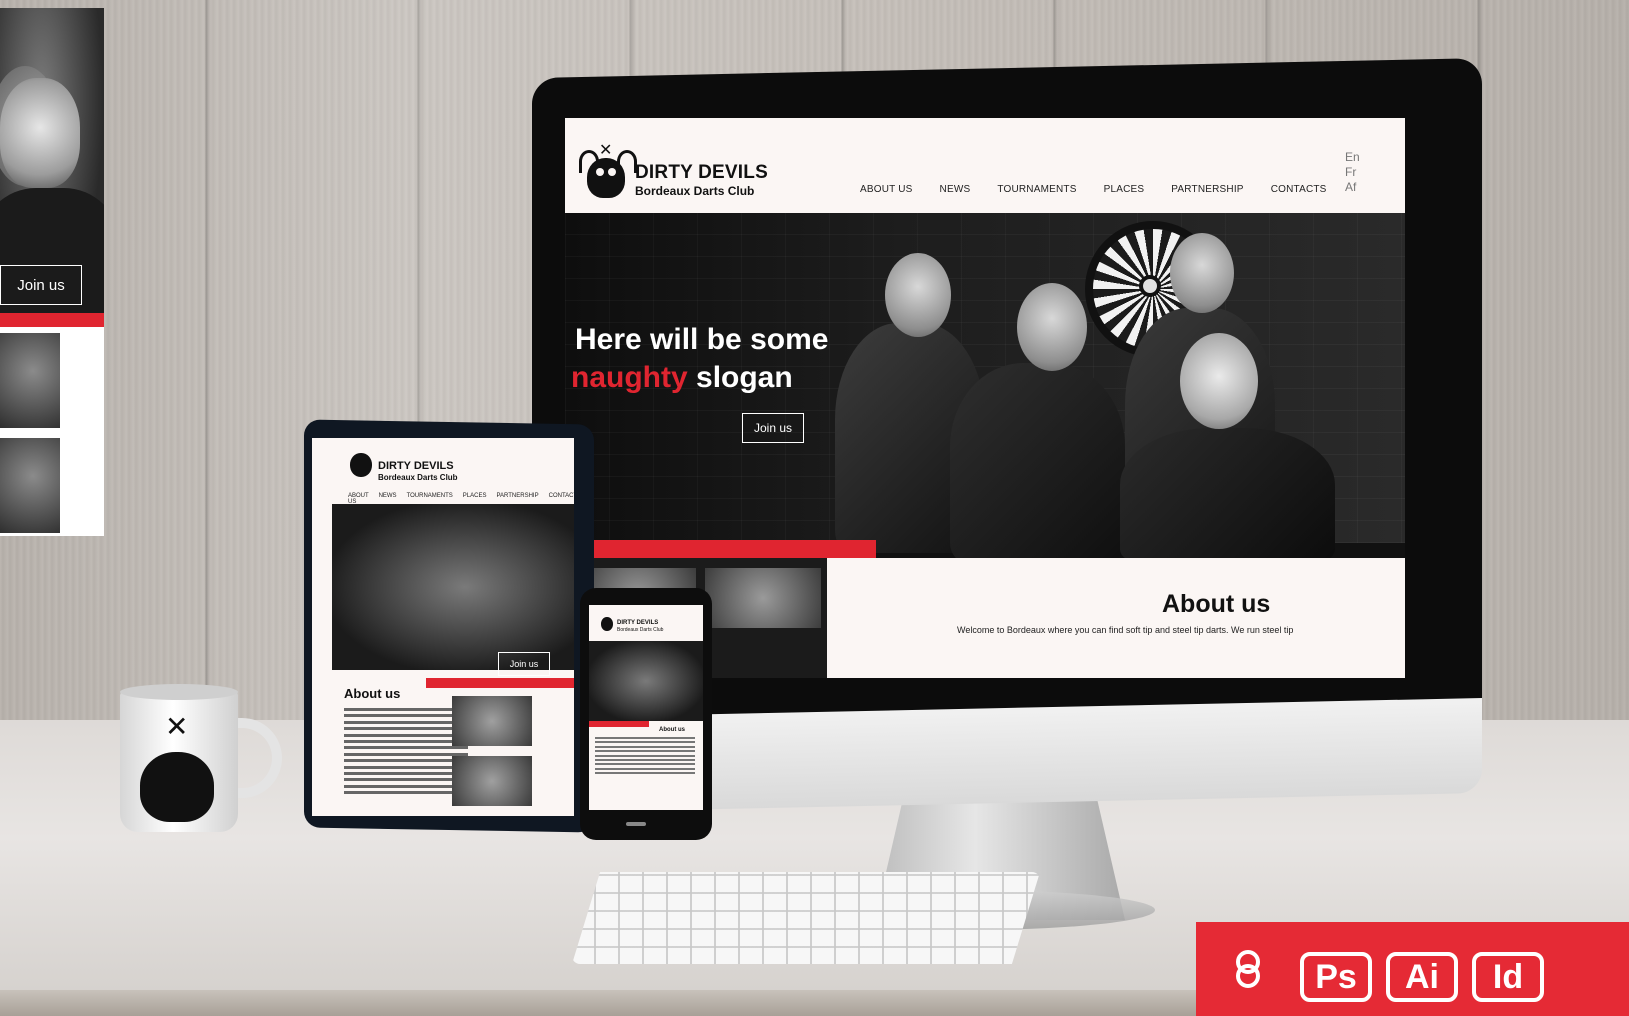 Image resolution: width=1629 pixels, height=1016 pixels. What do you see at coordinates (1255, 969) in the screenshot?
I see `bridge-app-icon` at bounding box center [1255, 969].